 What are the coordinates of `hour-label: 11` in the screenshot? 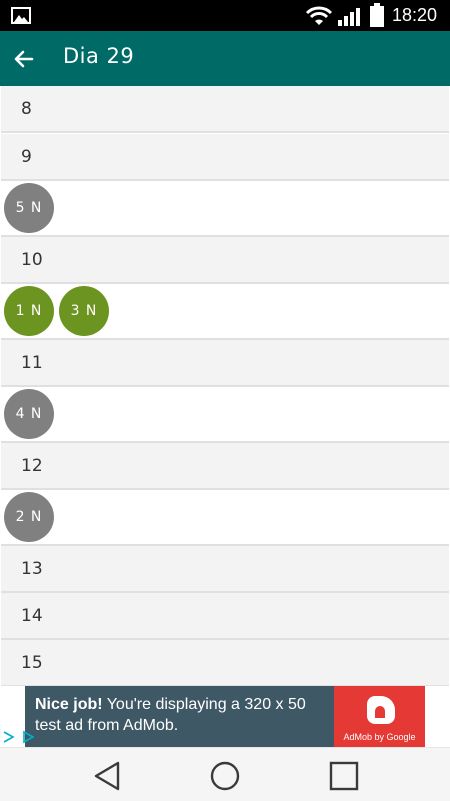 It's located at (32, 363).